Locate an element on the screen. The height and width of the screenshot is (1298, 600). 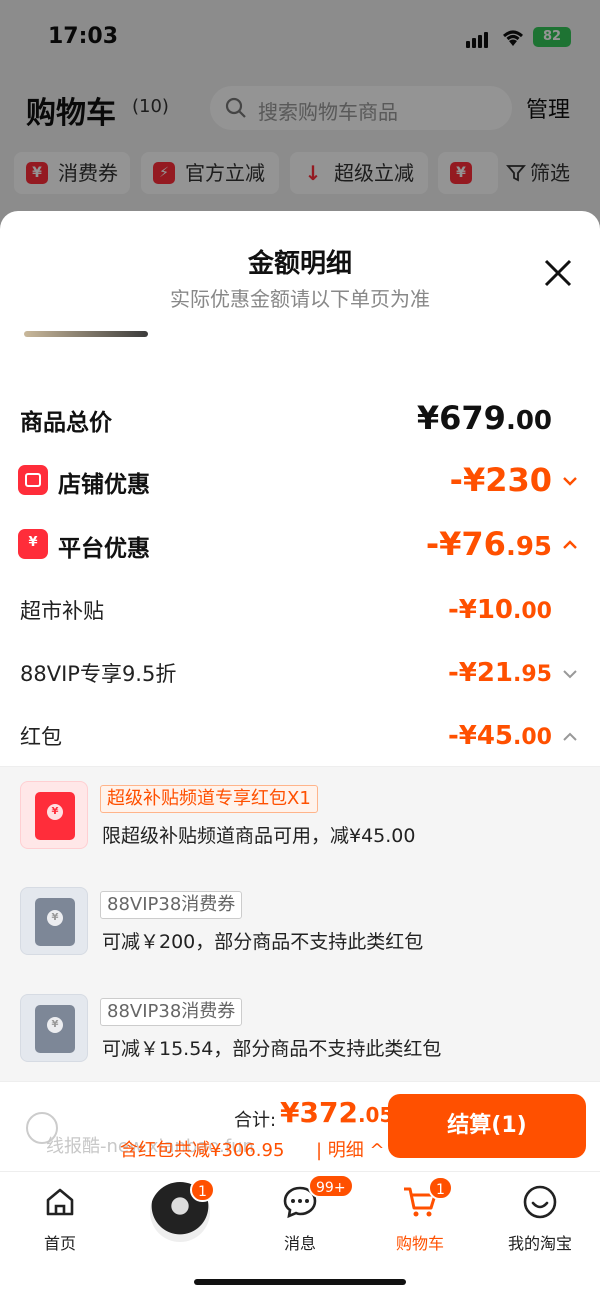
total-label: 合计: is located at coordinates (255, 1120).